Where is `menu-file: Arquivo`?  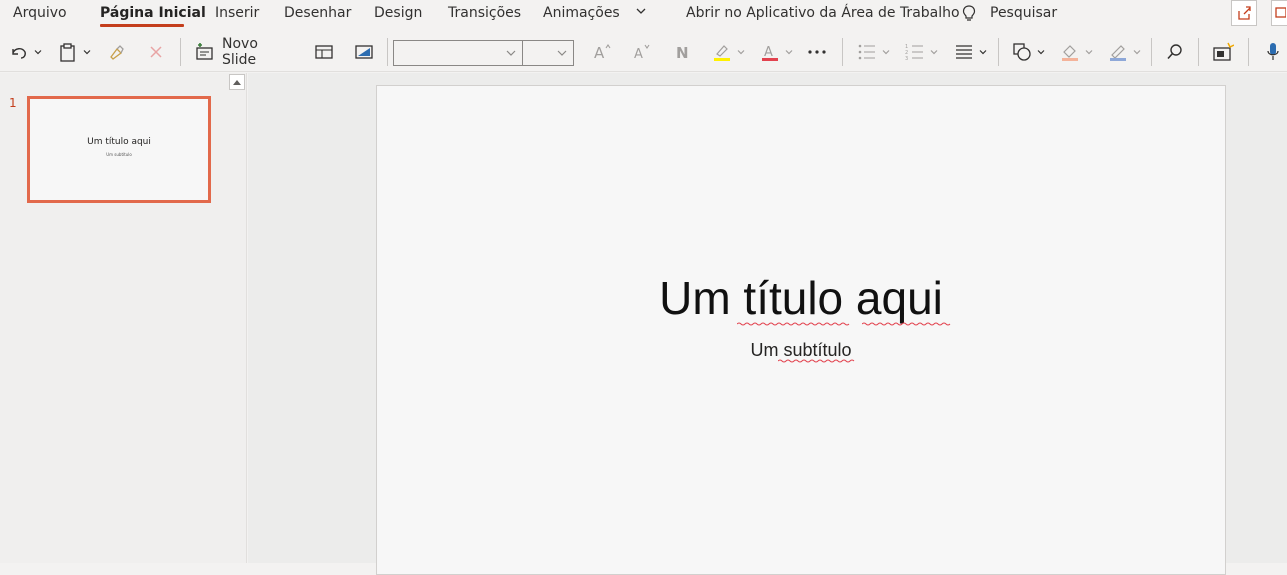 menu-file: Arquivo is located at coordinates (40, 15).